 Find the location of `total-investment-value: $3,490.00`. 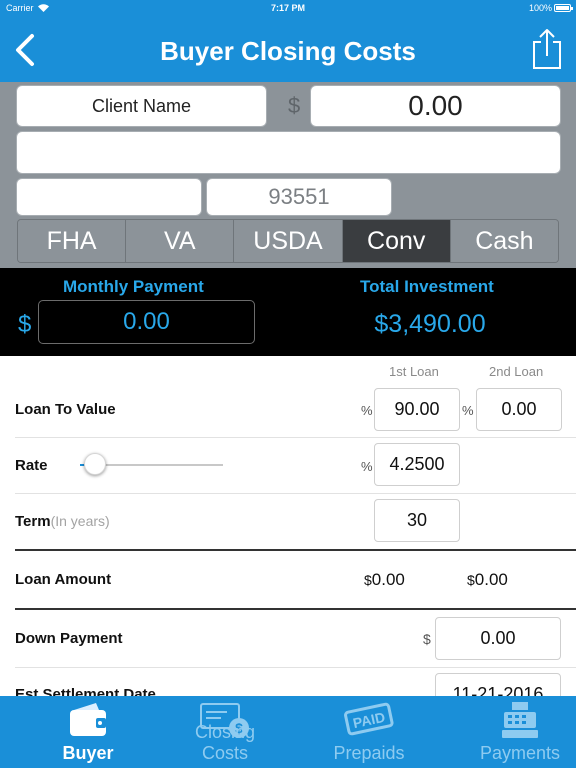

total-investment-value: $3,490.00 is located at coordinates (430, 324).